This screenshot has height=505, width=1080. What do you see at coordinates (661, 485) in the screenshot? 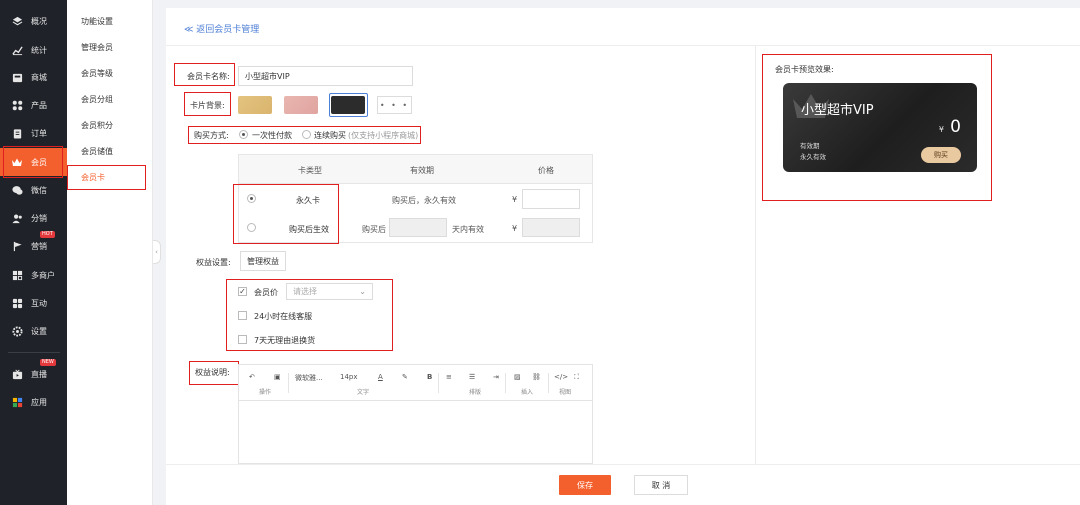
I see `cancel-button: 取 消` at bounding box center [661, 485].